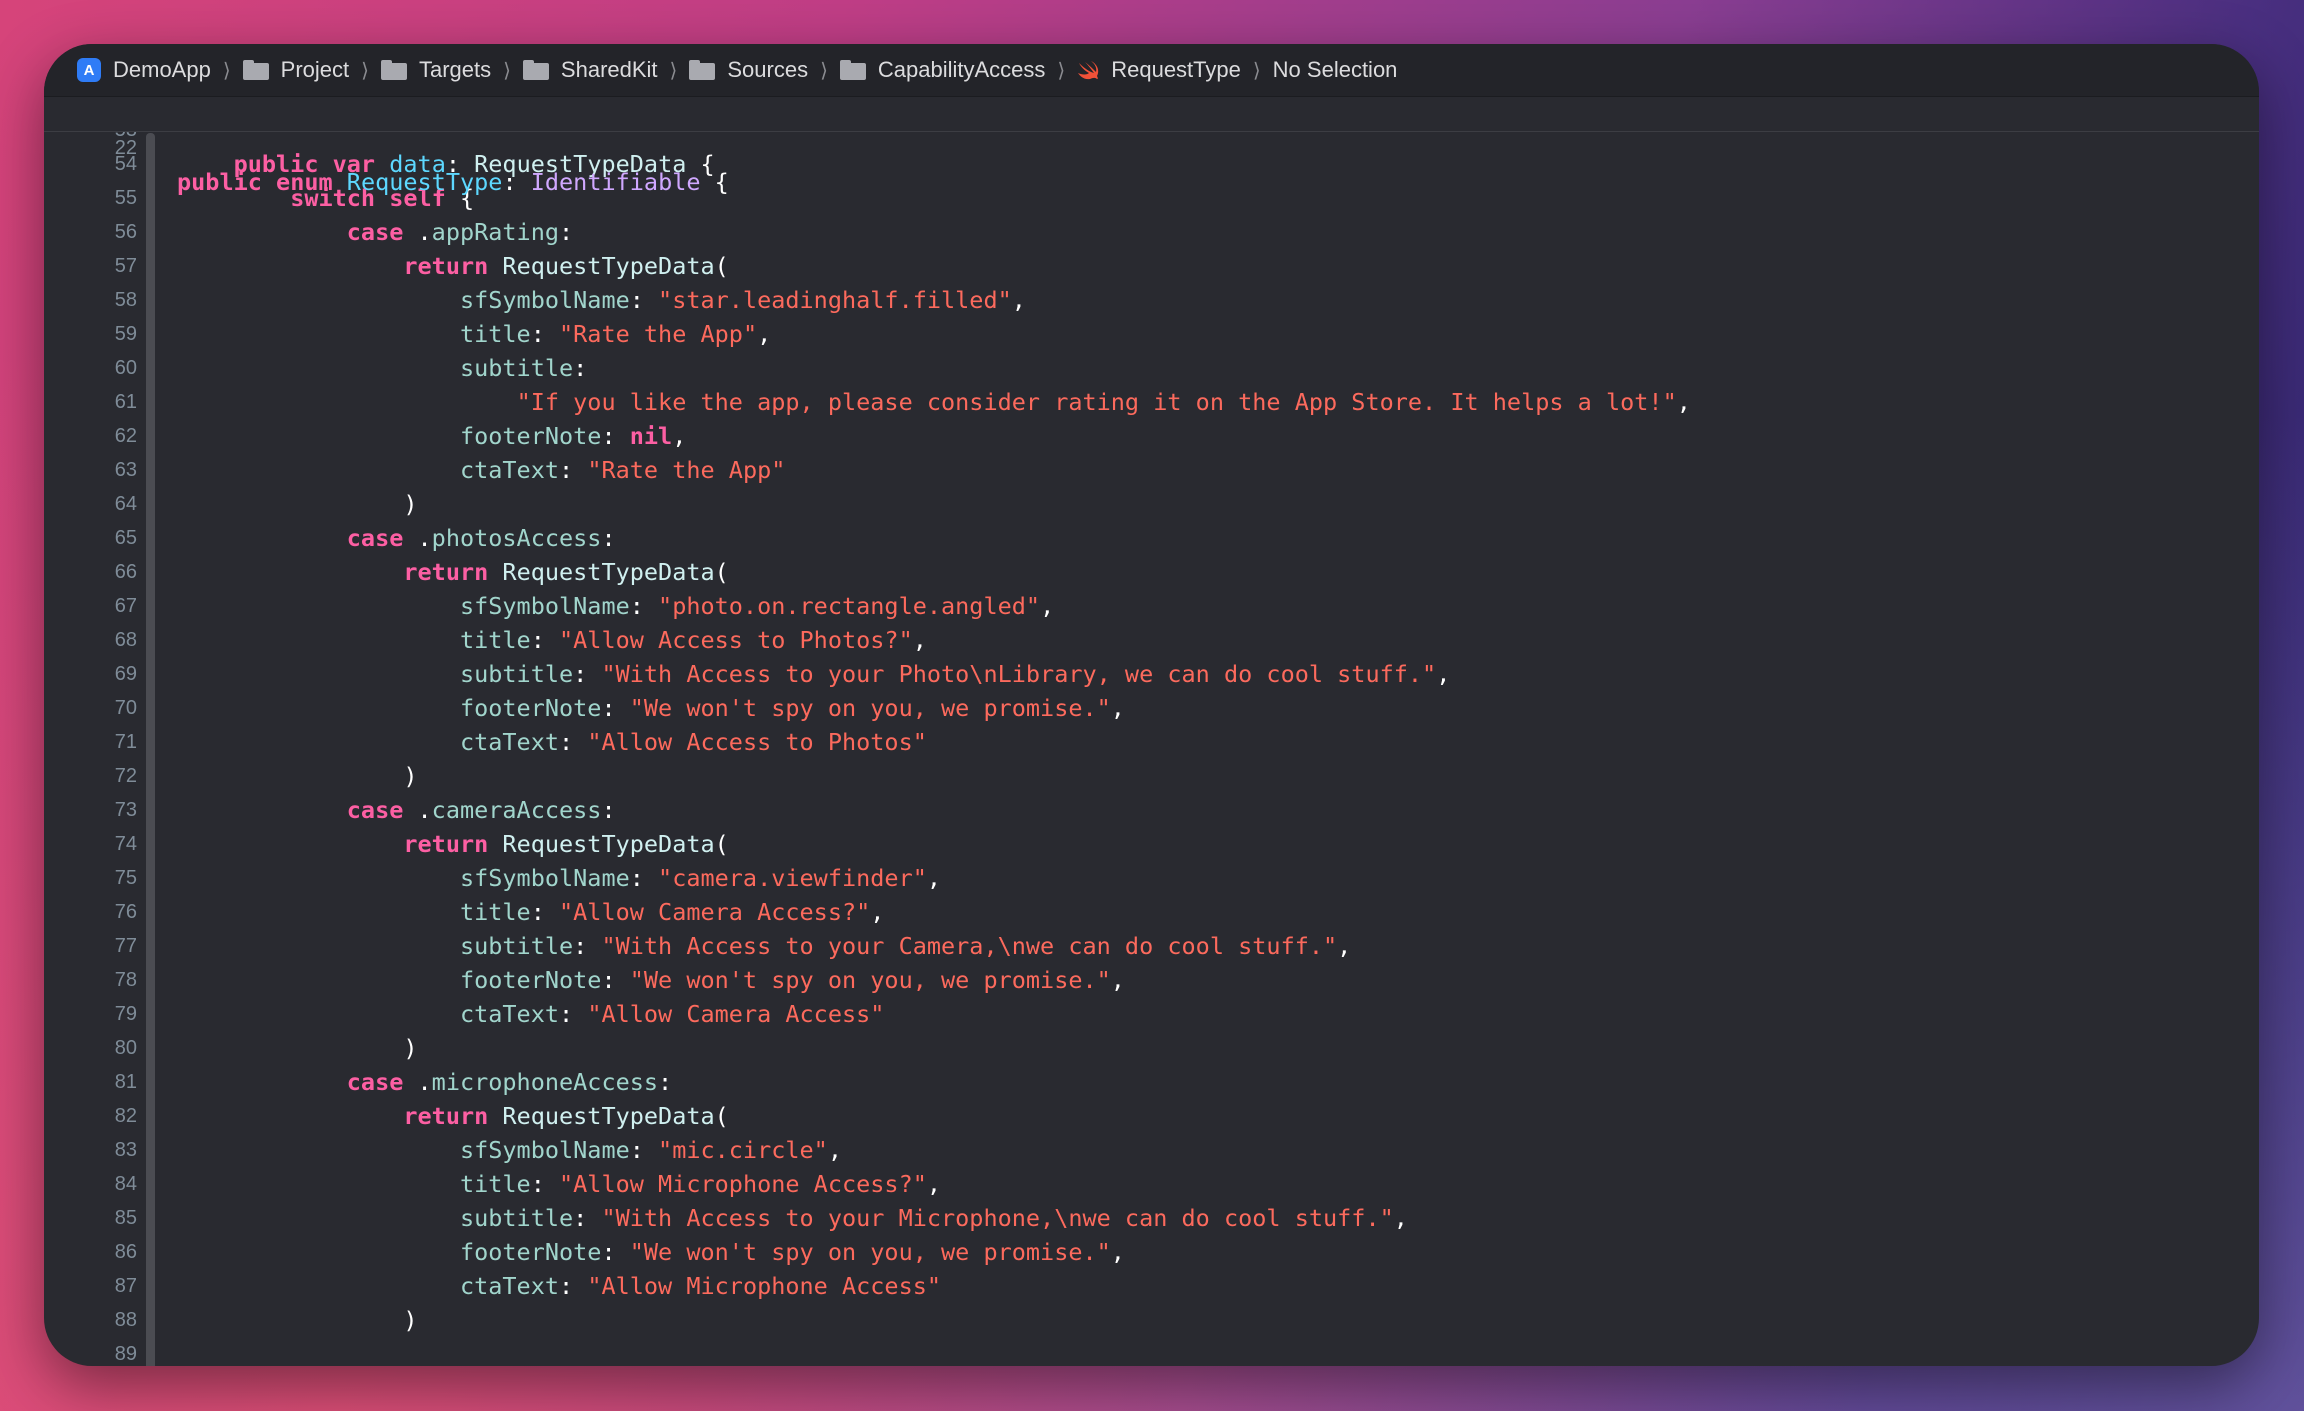 The width and height of the screenshot is (2304, 1411). I want to click on code-row: 66 return RequestTypeData(, so click(1151, 572).